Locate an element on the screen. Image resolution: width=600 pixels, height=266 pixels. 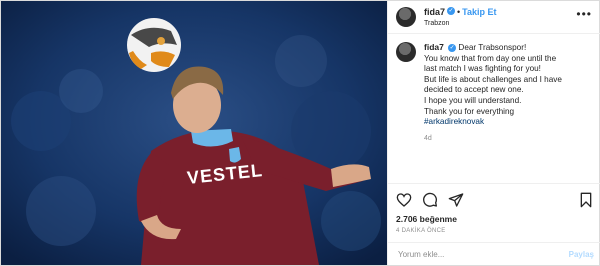
action-icons is located at coordinates (495, 200).